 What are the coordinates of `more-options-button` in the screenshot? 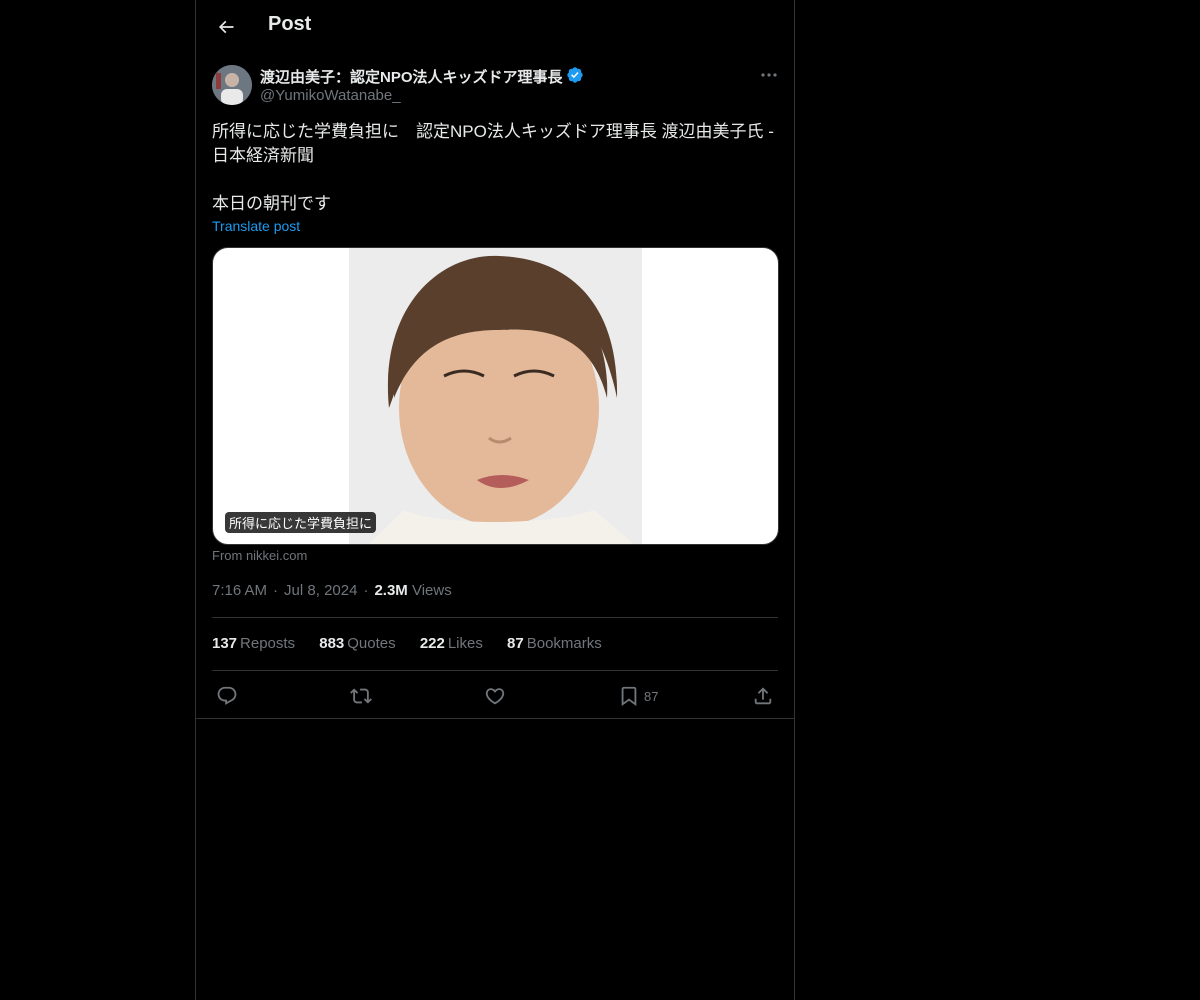 It's located at (769, 75).